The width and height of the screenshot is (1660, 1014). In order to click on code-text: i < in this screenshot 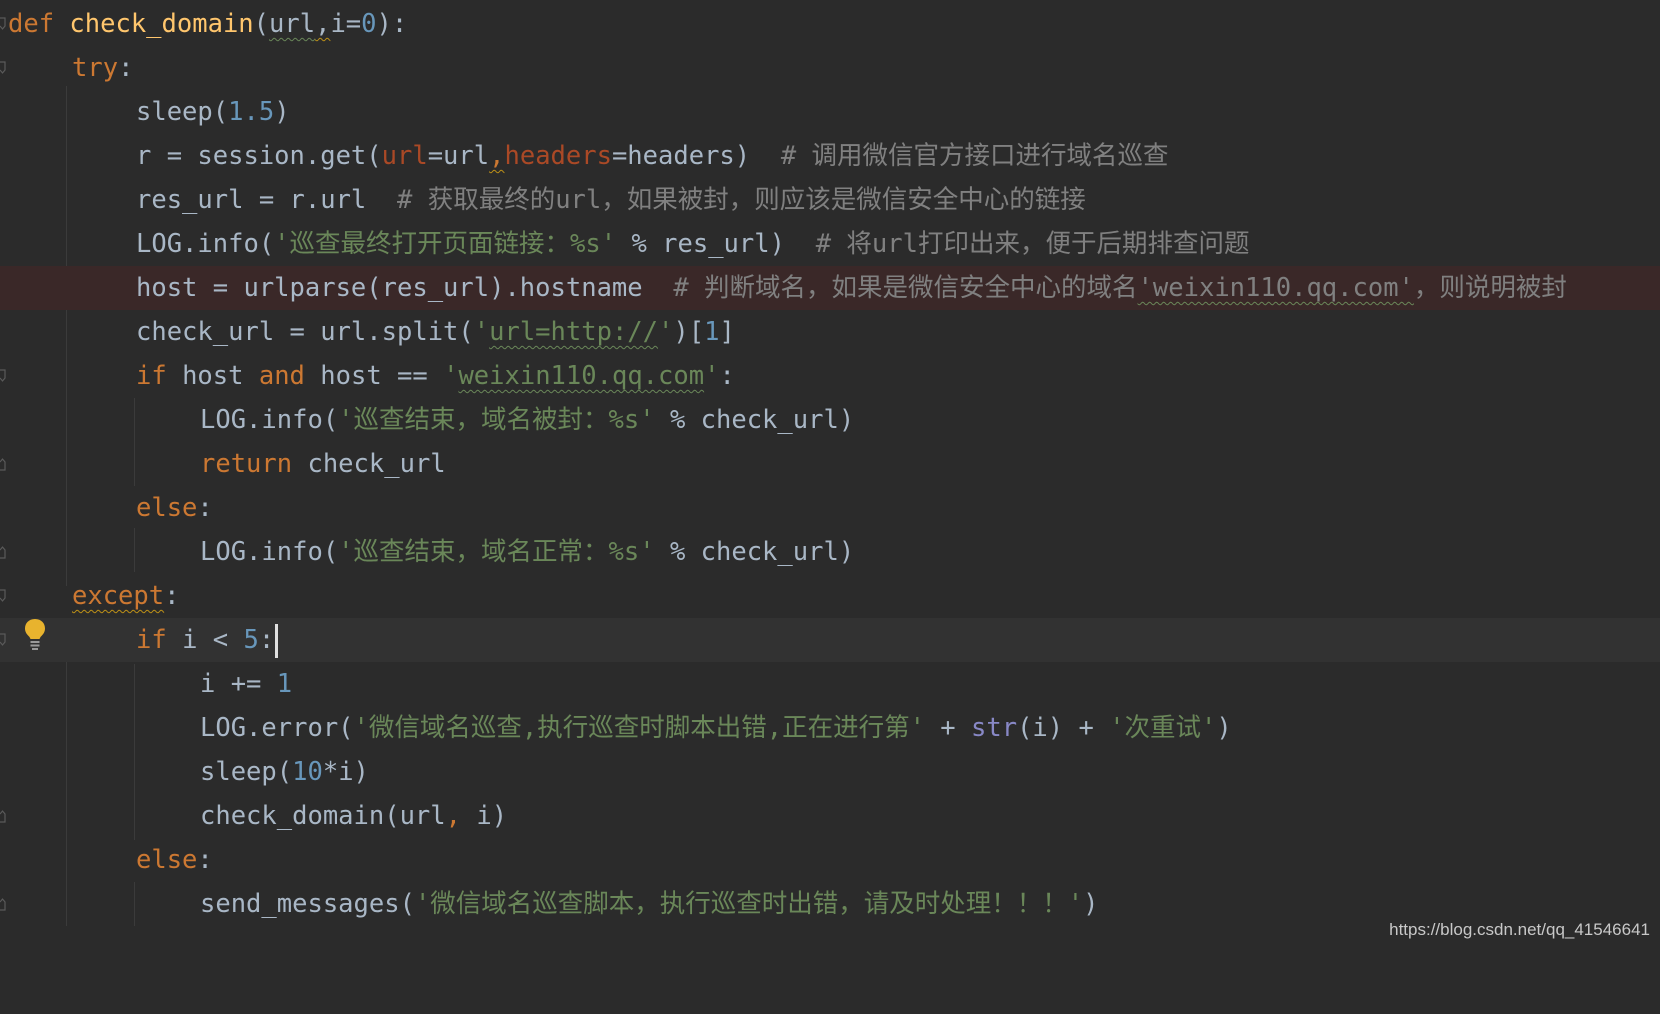, I will do `click(205, 640)`.